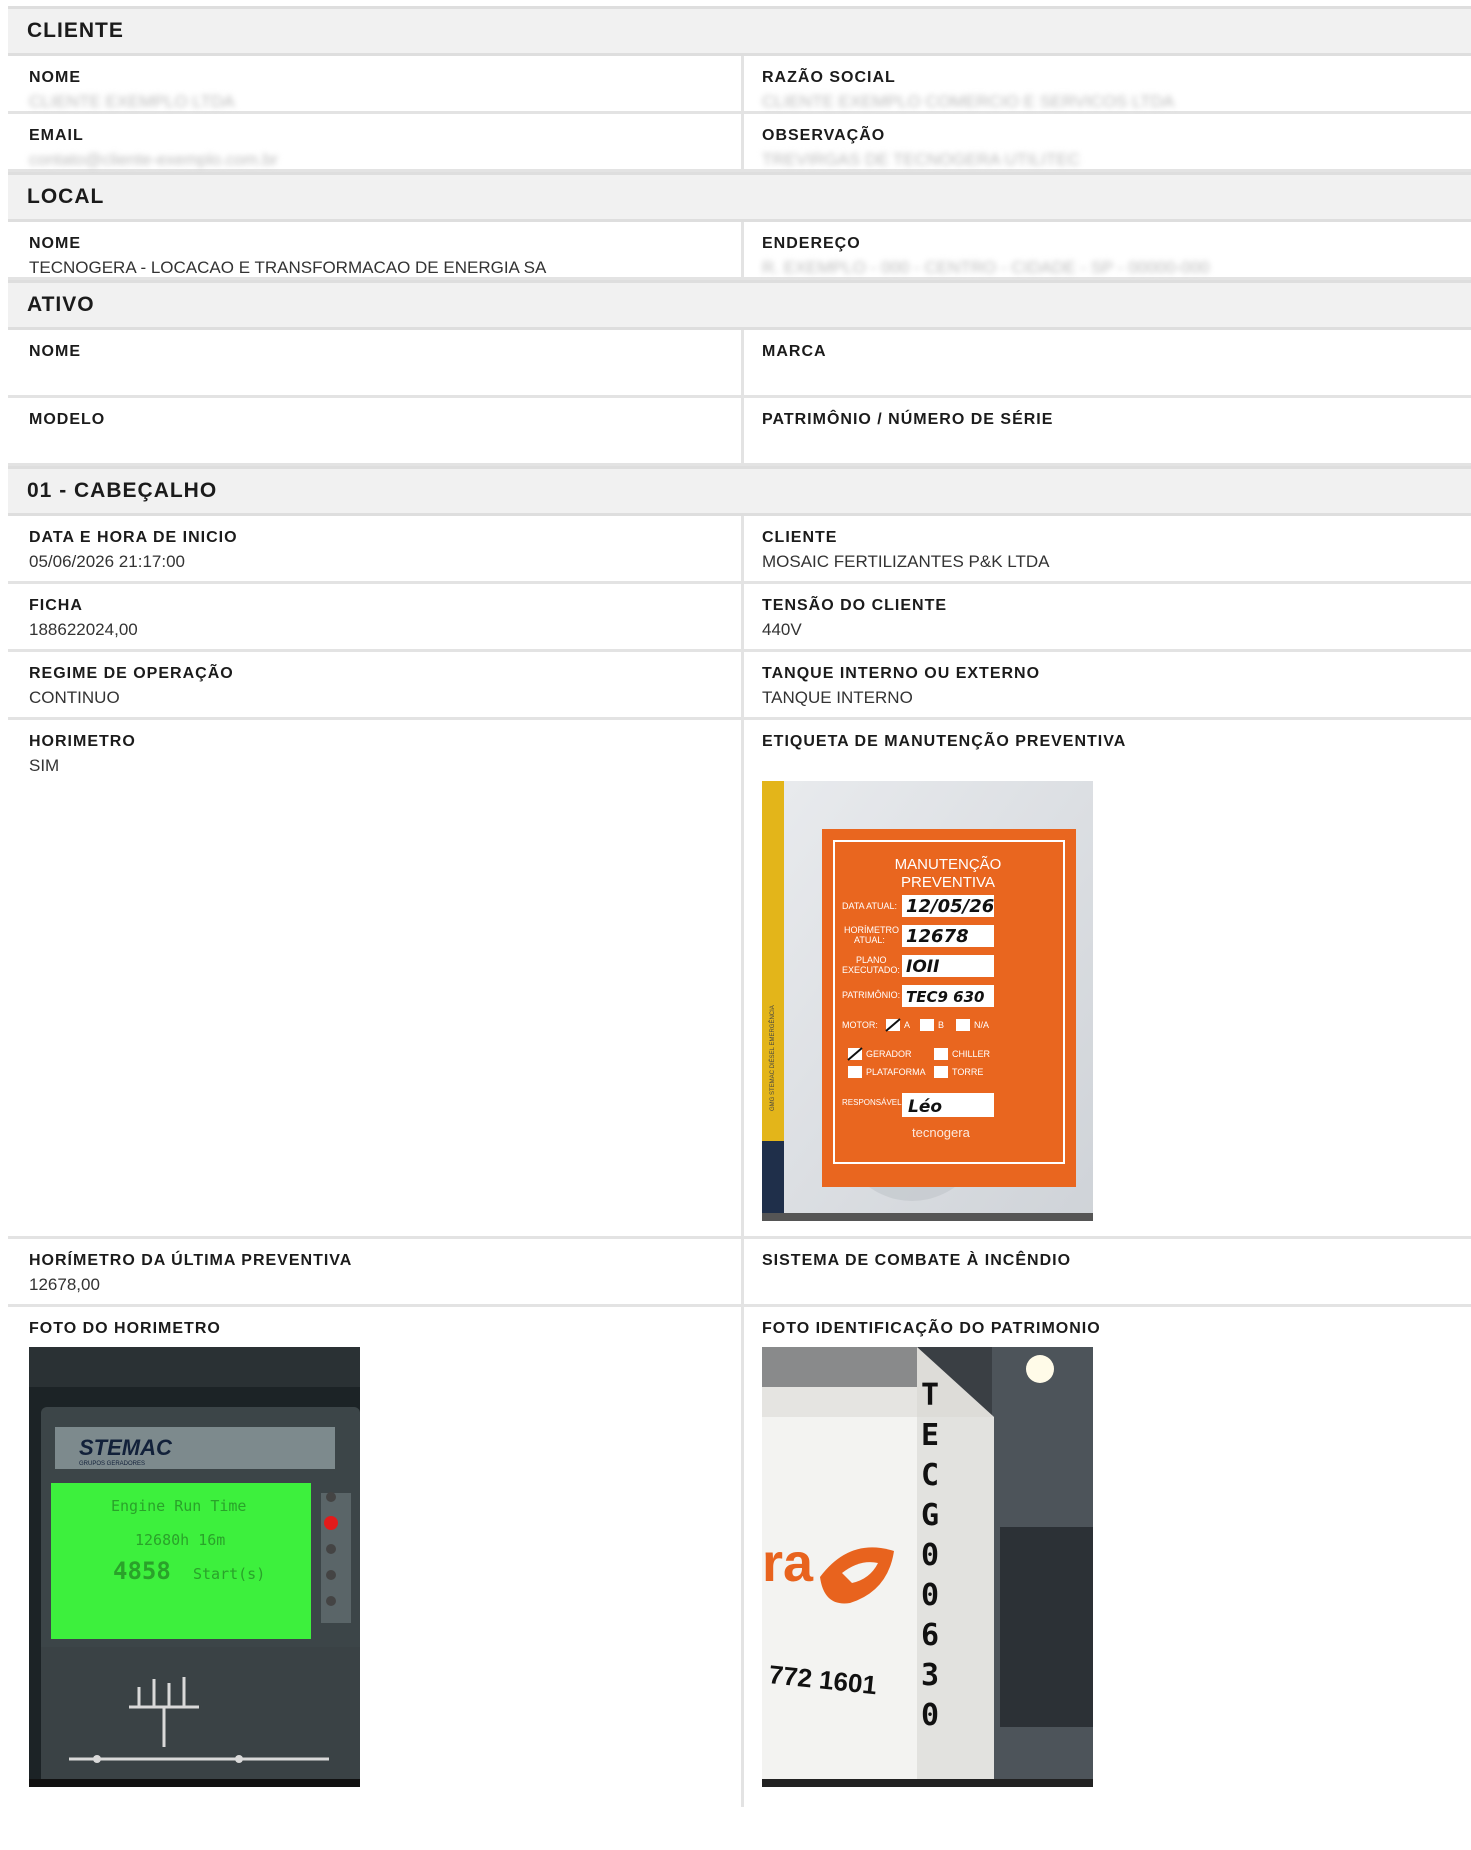 Image resolution: width=1471 pixels, height=1850 pixels. What do you see at coordinates (74, 697) in the screenshot?
I see `regime-value: CONTINUO` at bounding box center [74, 697].